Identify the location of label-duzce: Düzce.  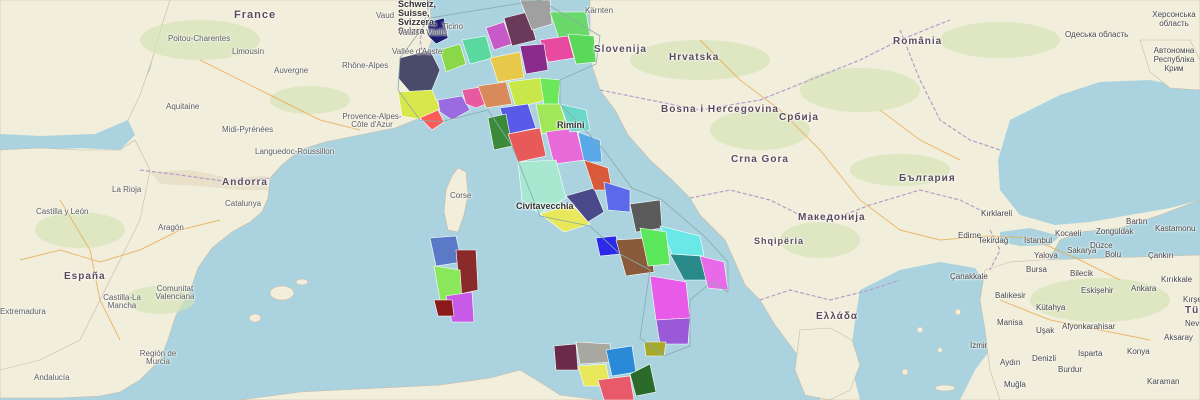
(1101, 245).